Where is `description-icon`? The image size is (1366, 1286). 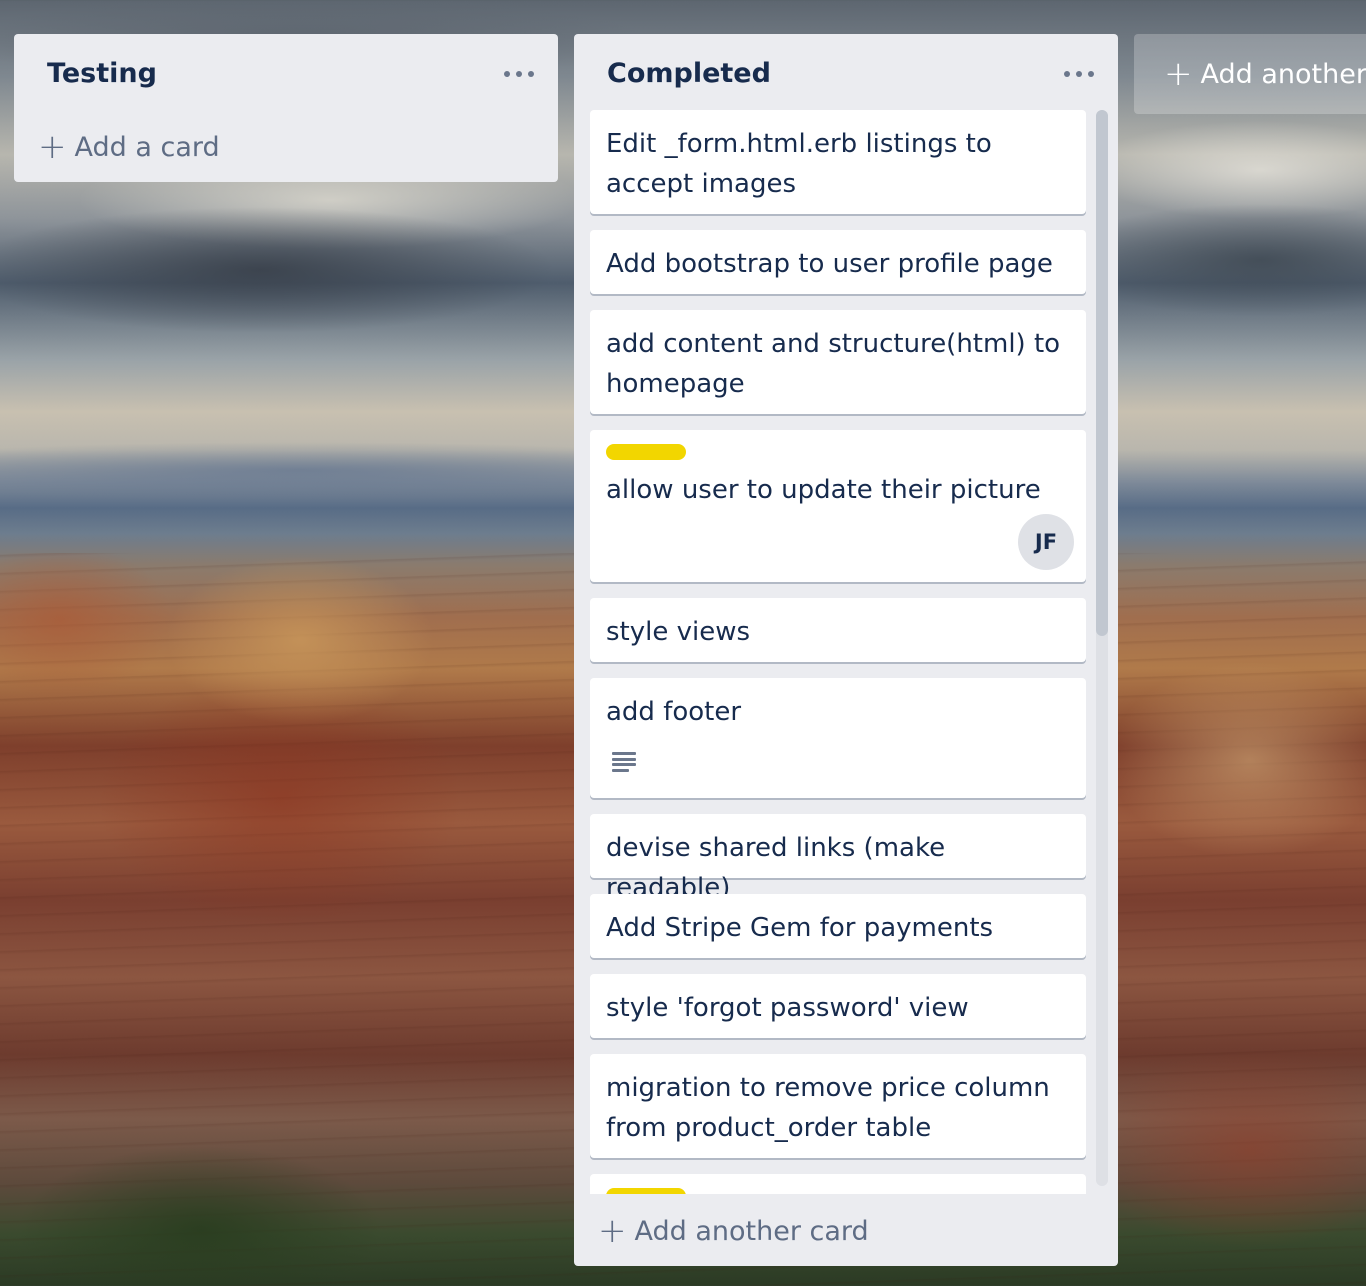
description-icon is located at coordinates (624, 762).